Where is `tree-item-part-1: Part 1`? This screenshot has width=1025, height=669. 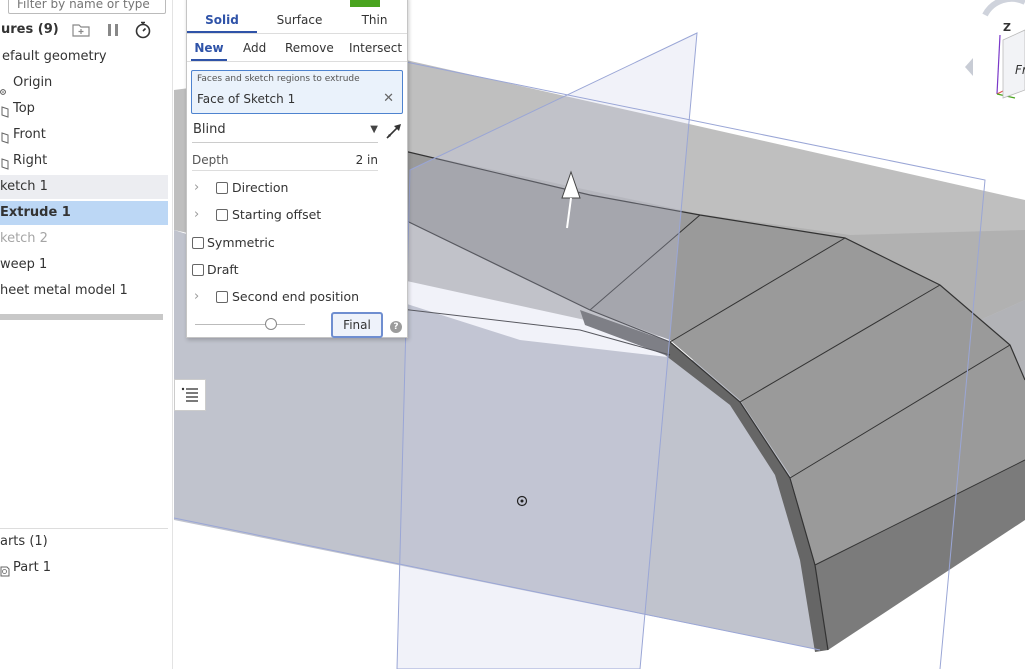 tree-item-part-1: Part 1 is located at coordinates (84, 568).